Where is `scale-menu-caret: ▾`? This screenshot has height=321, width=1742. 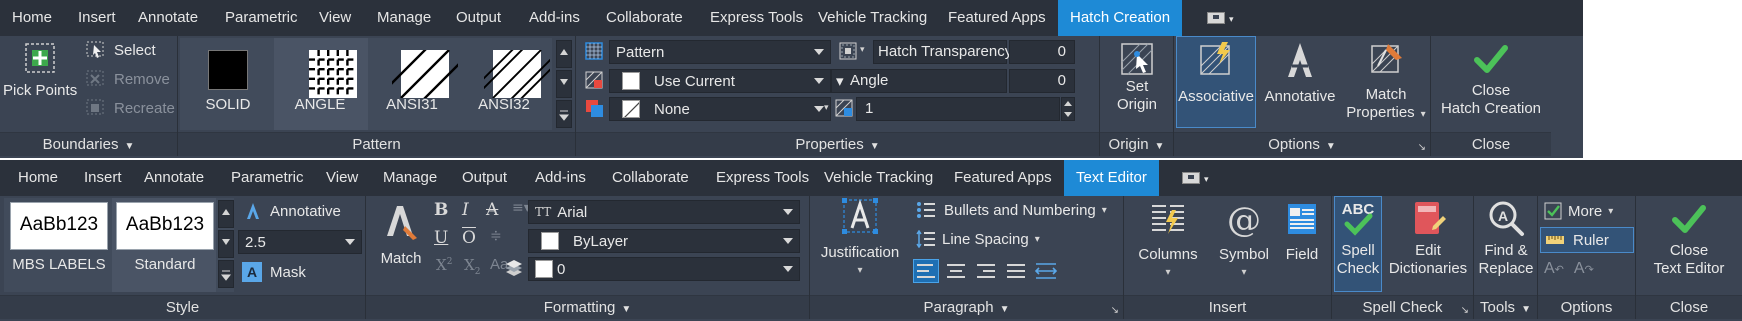
scale-menu-caret: ▾ is located at coordinates (826, 107).